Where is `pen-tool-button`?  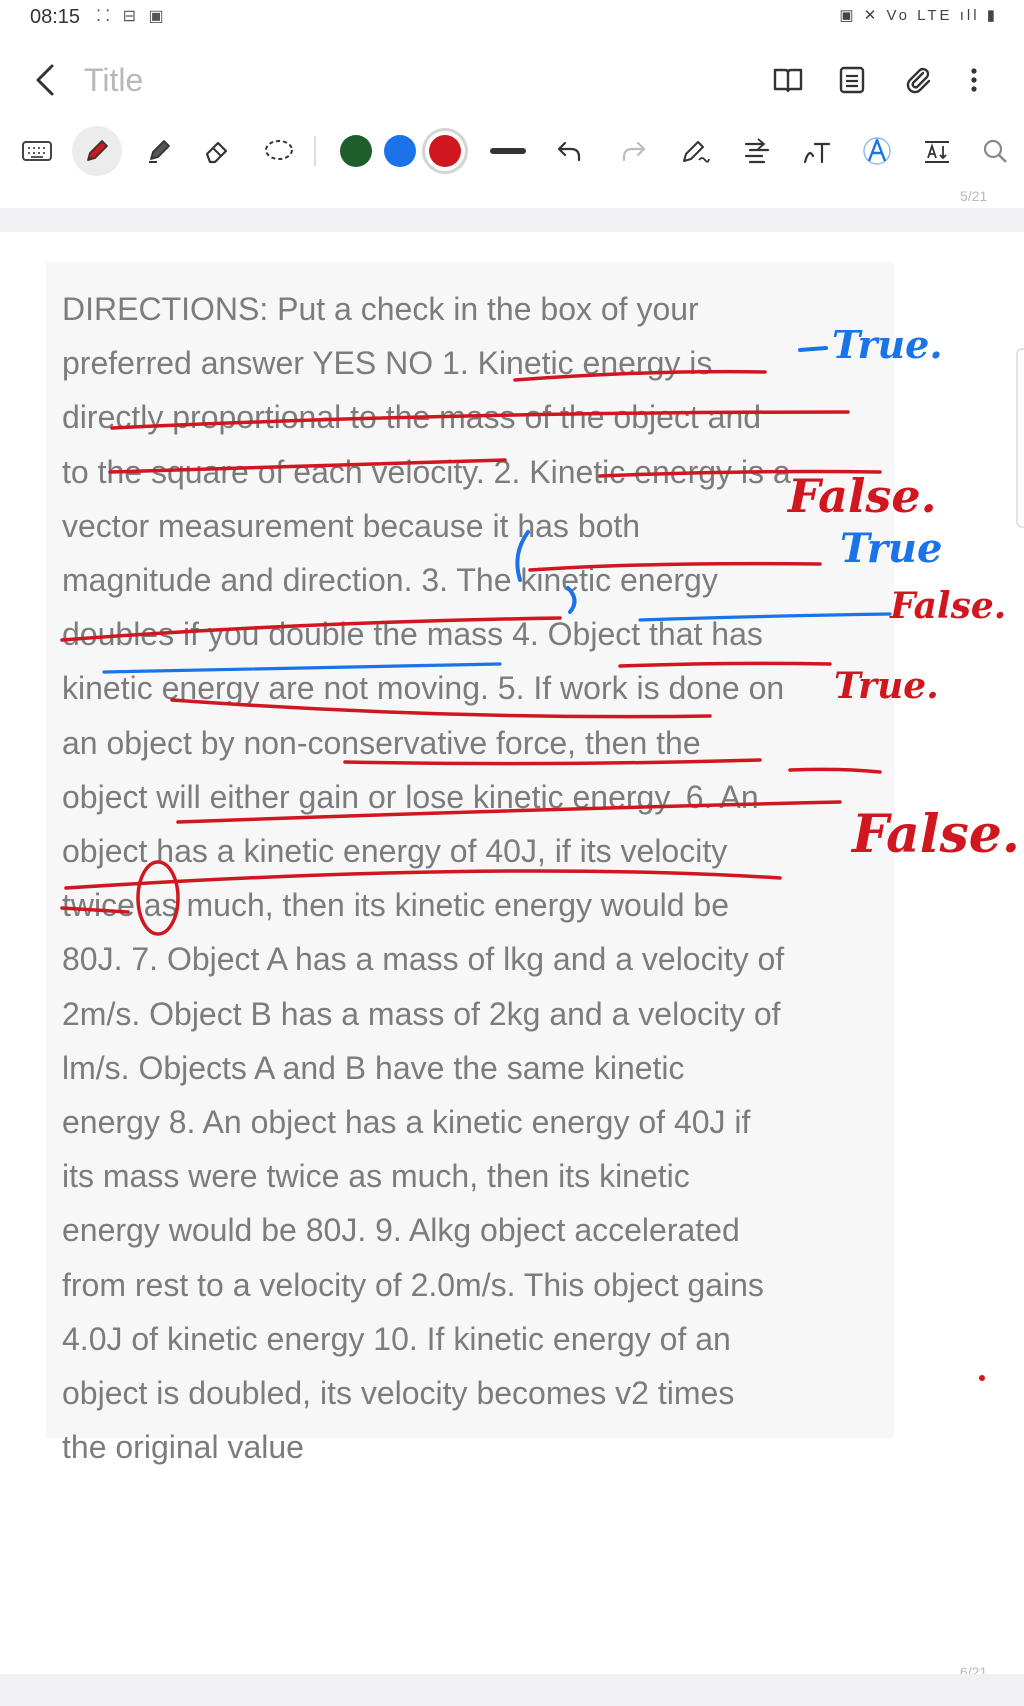
pen-tool-button is located at coordinates (97, 151).